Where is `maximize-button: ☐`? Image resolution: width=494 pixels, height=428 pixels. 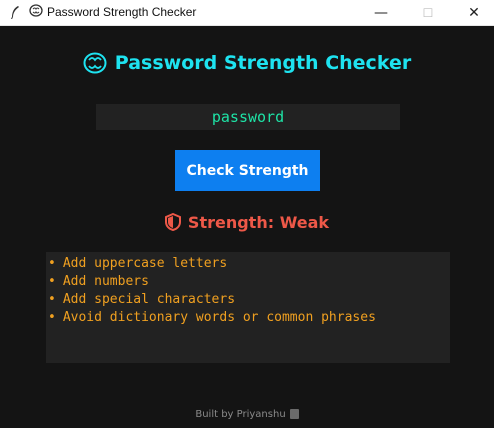 maximize-button: ☐ is located at coordinates (428, 13).